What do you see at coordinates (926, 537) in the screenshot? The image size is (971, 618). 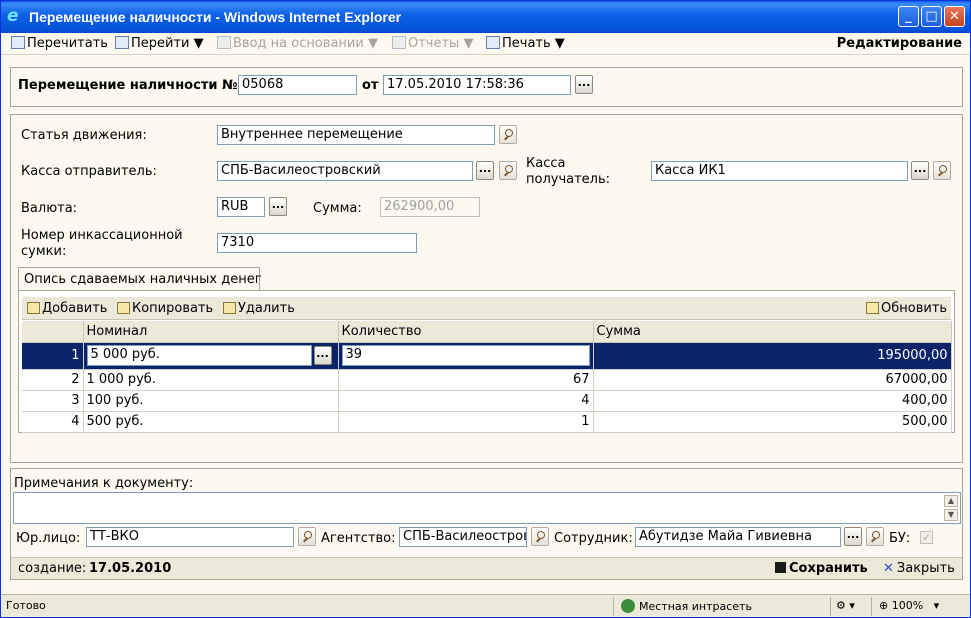 I see `bu-checkbox: ✓` at bounding box center [926, 537].